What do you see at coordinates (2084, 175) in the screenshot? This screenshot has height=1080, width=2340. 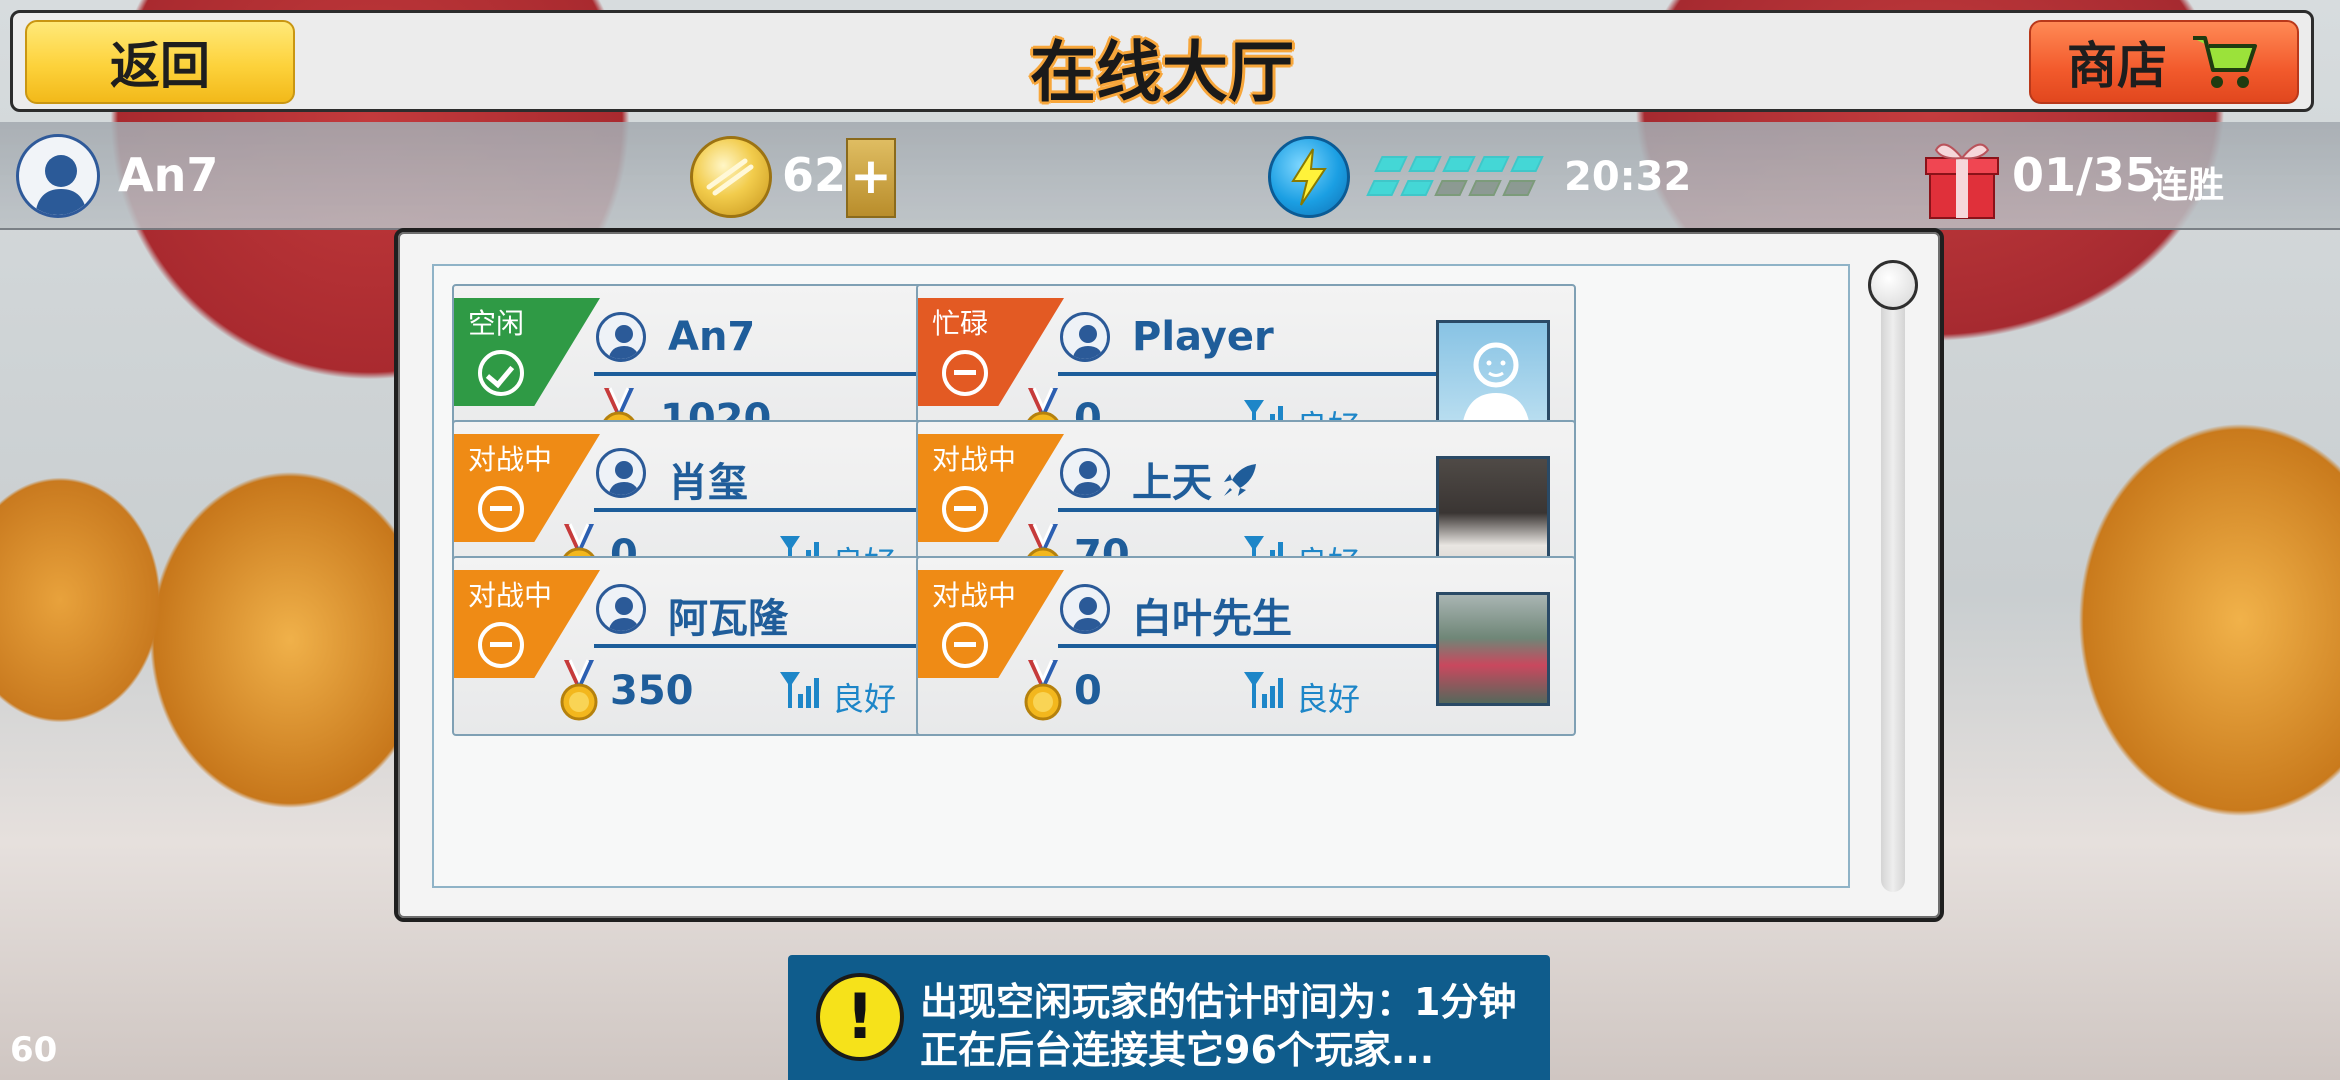 I see `win-streak-count: 01/35` at bounding box center [2084, 175].